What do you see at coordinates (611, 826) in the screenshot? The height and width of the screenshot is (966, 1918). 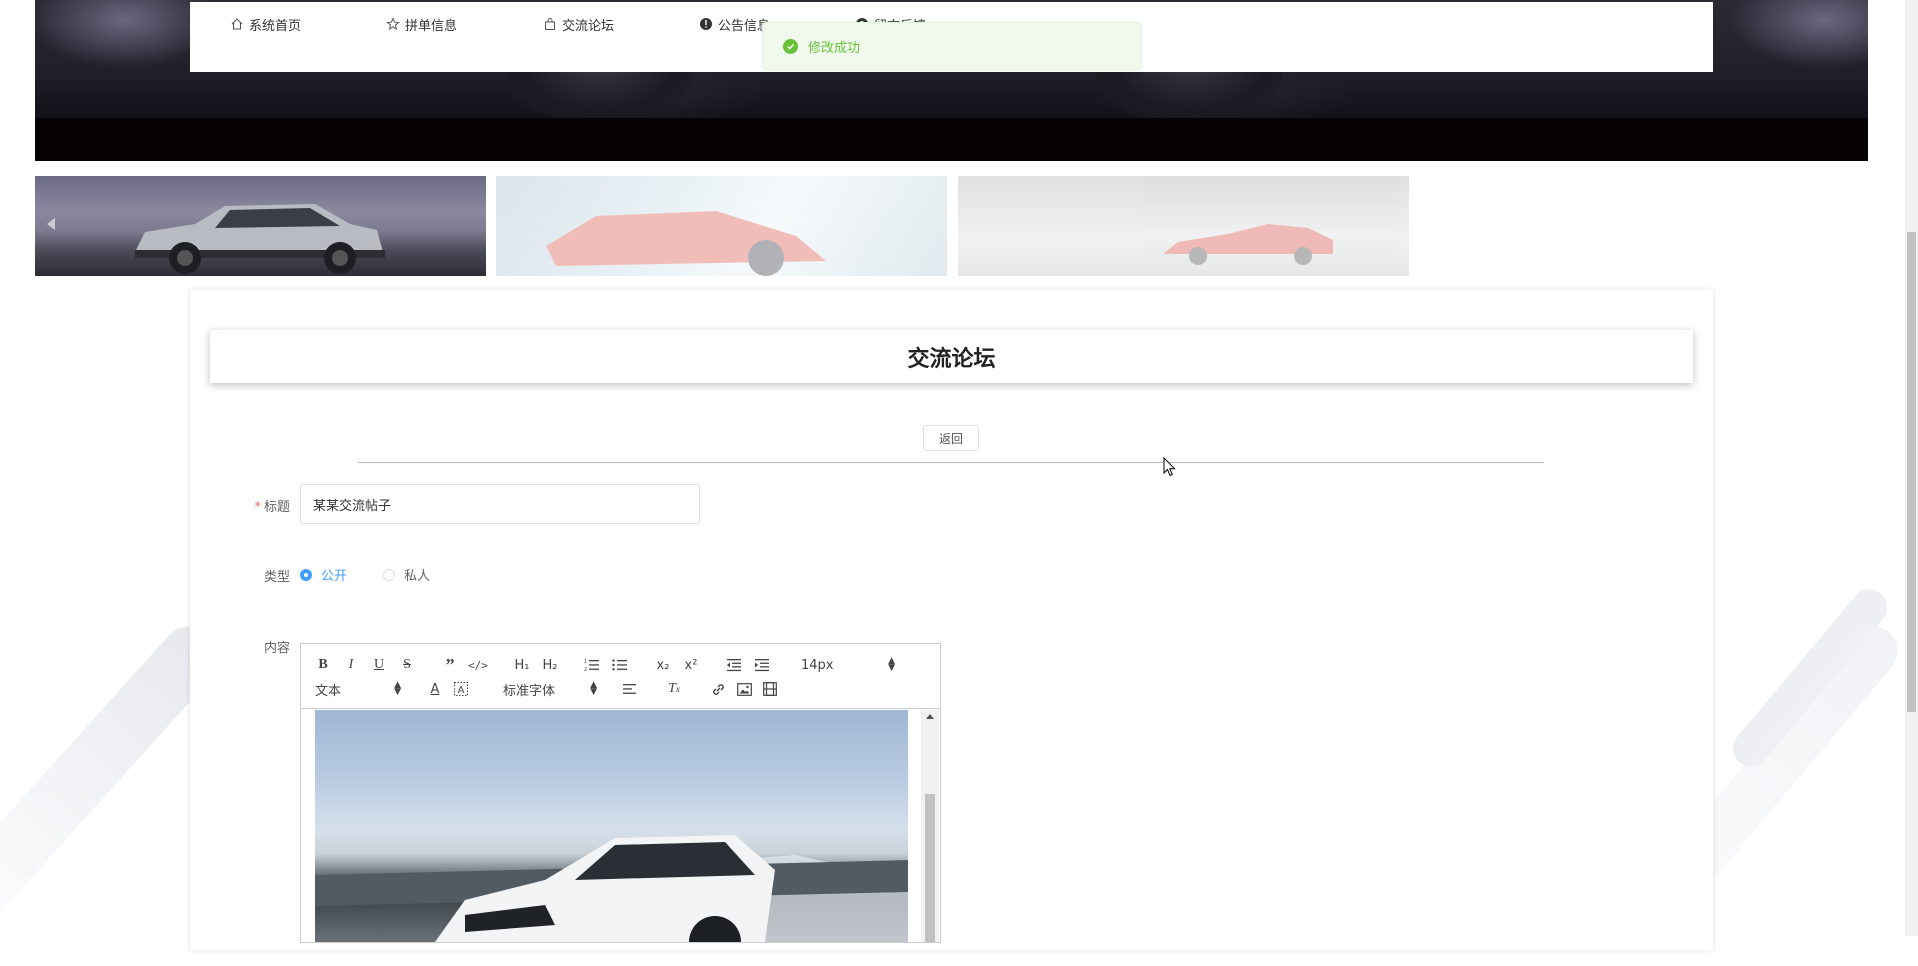 I see `editor-content-area` at bounding box center [611, 826].